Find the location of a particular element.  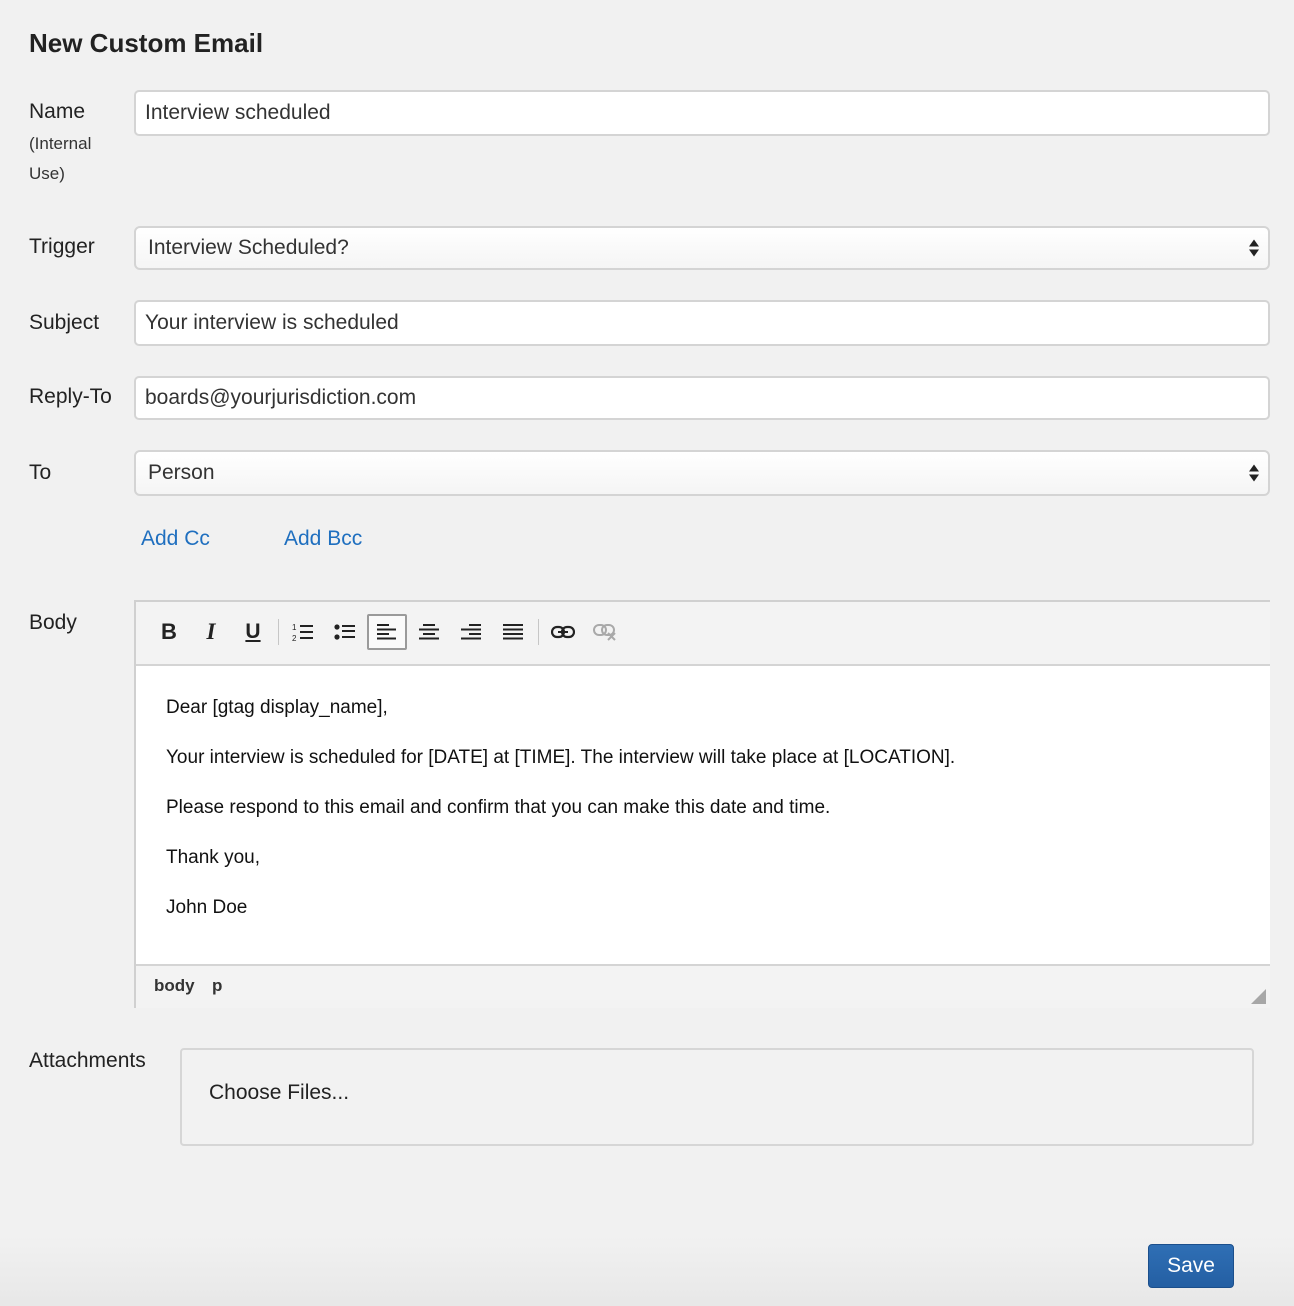

align-right-icon is located at coordinates (471, 632).